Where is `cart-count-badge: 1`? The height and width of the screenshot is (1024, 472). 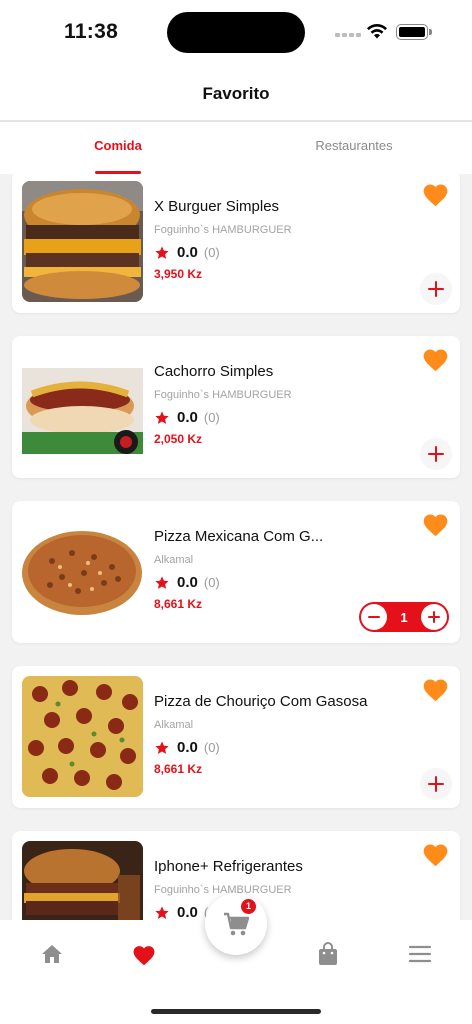
cart-count-badge: 1 is located at coordinates (248, 906).